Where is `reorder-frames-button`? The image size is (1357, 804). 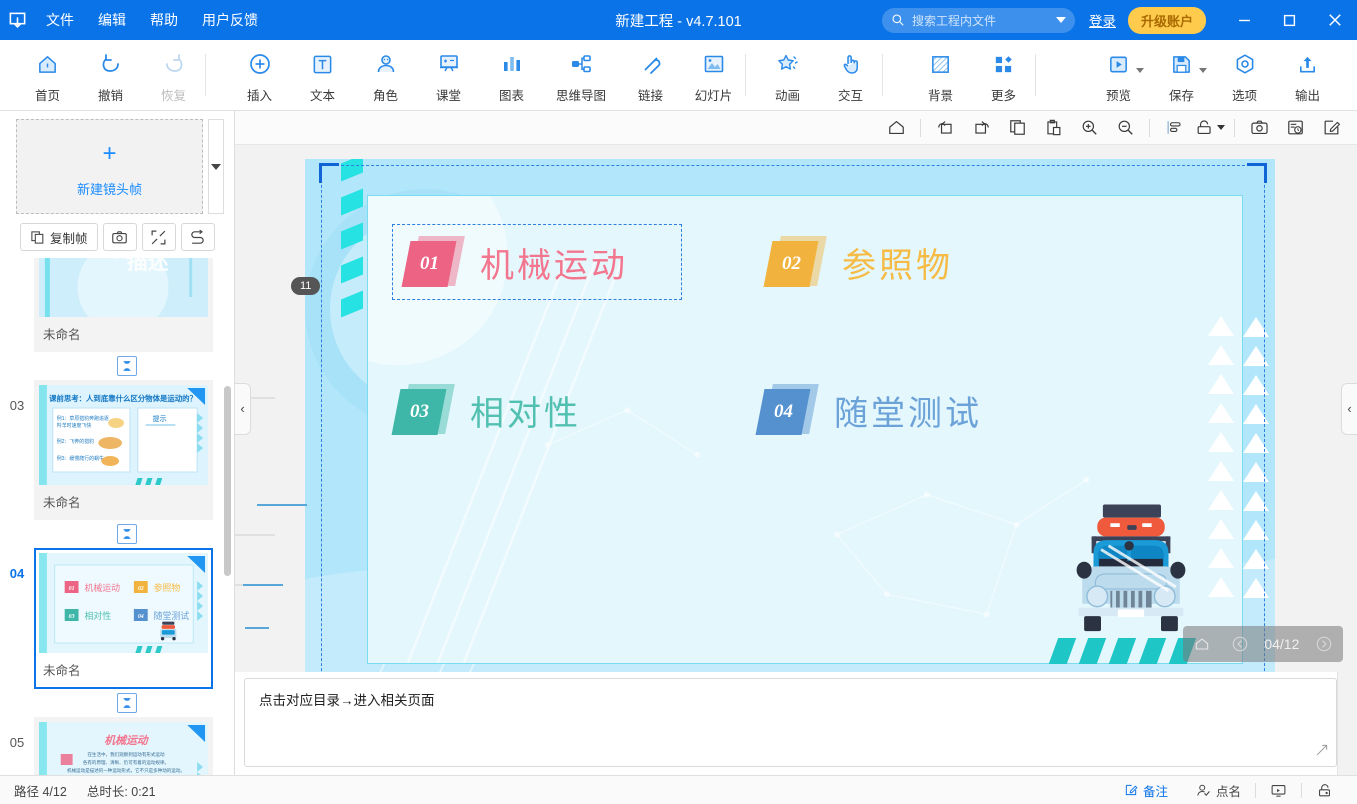
reorder-frames-button is located at coordinates (197, 237).